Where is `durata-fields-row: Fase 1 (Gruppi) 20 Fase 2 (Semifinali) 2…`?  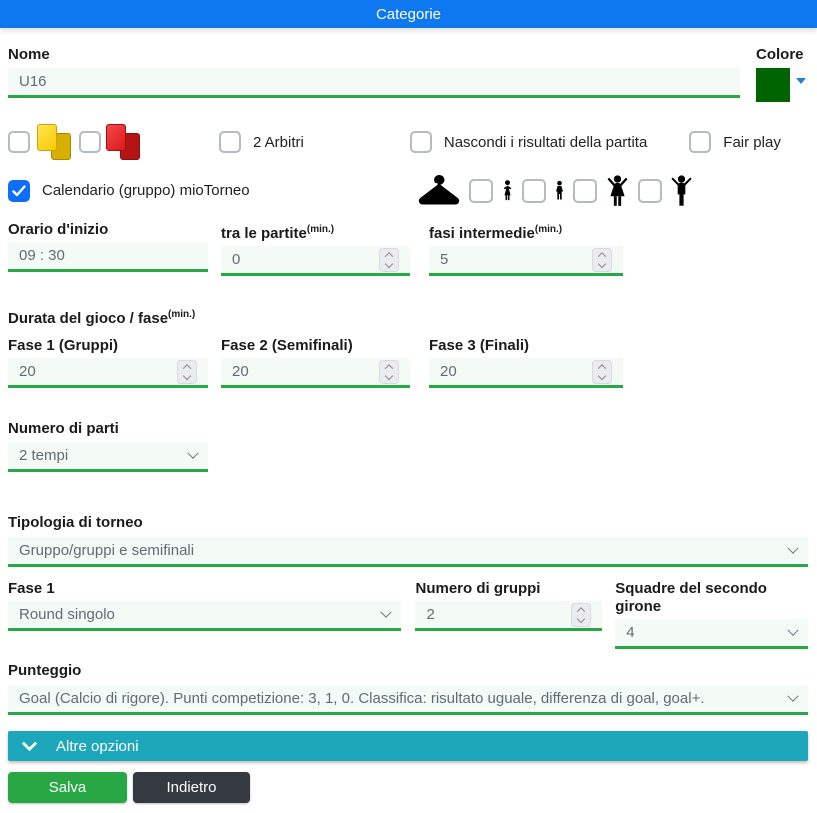
durata-fields-row: Fase 1 (Gruppi) 20 Fase 2 (Semifinali) 2… is located at coordinates (408, 362).